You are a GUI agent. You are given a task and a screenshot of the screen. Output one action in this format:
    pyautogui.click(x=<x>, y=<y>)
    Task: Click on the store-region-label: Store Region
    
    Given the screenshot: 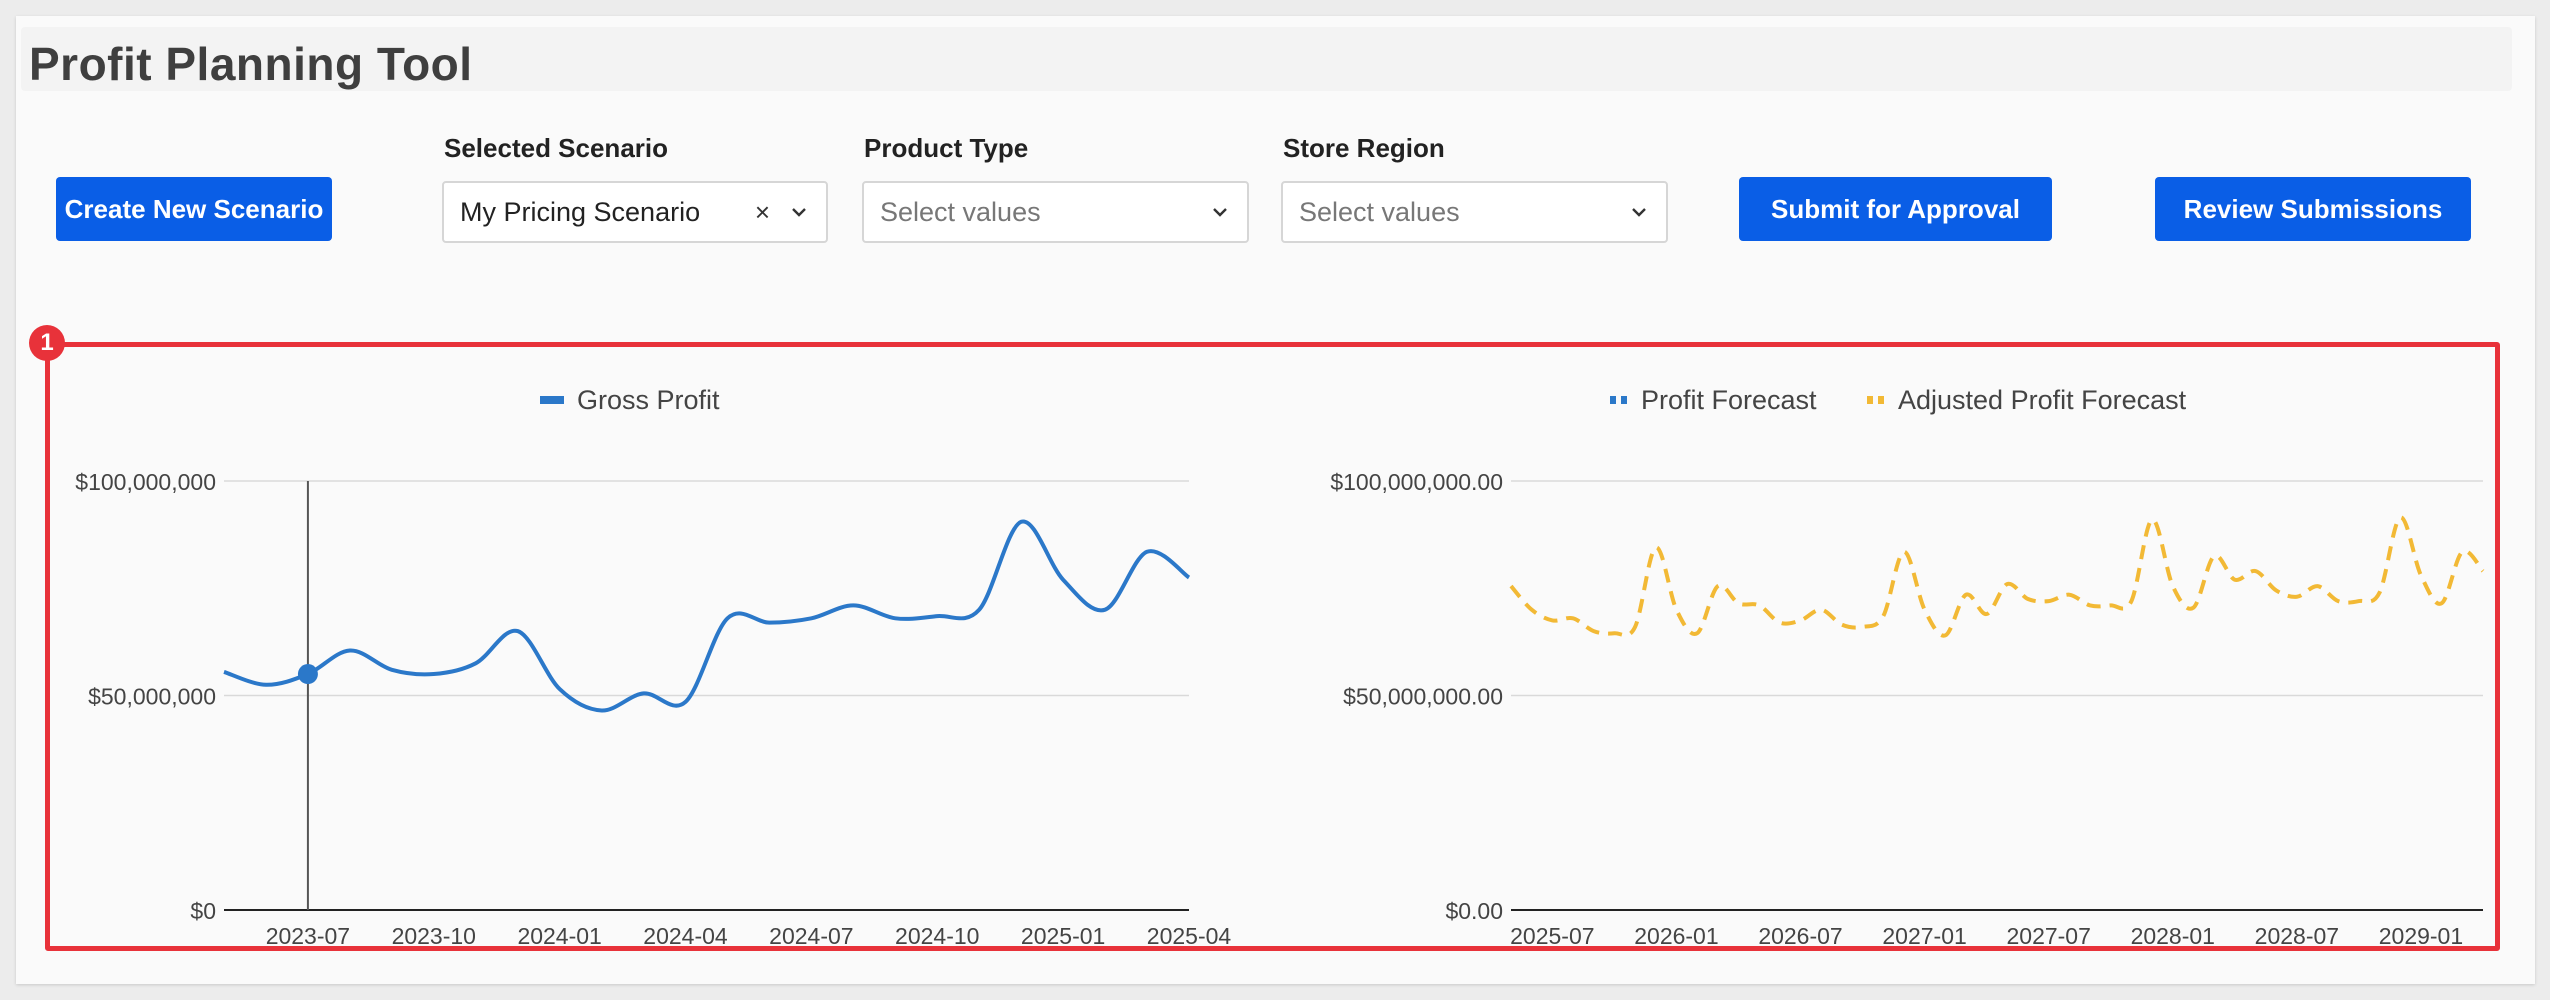 What is the action you would take?
    pyautogui.click(x=1364, y=148)
    